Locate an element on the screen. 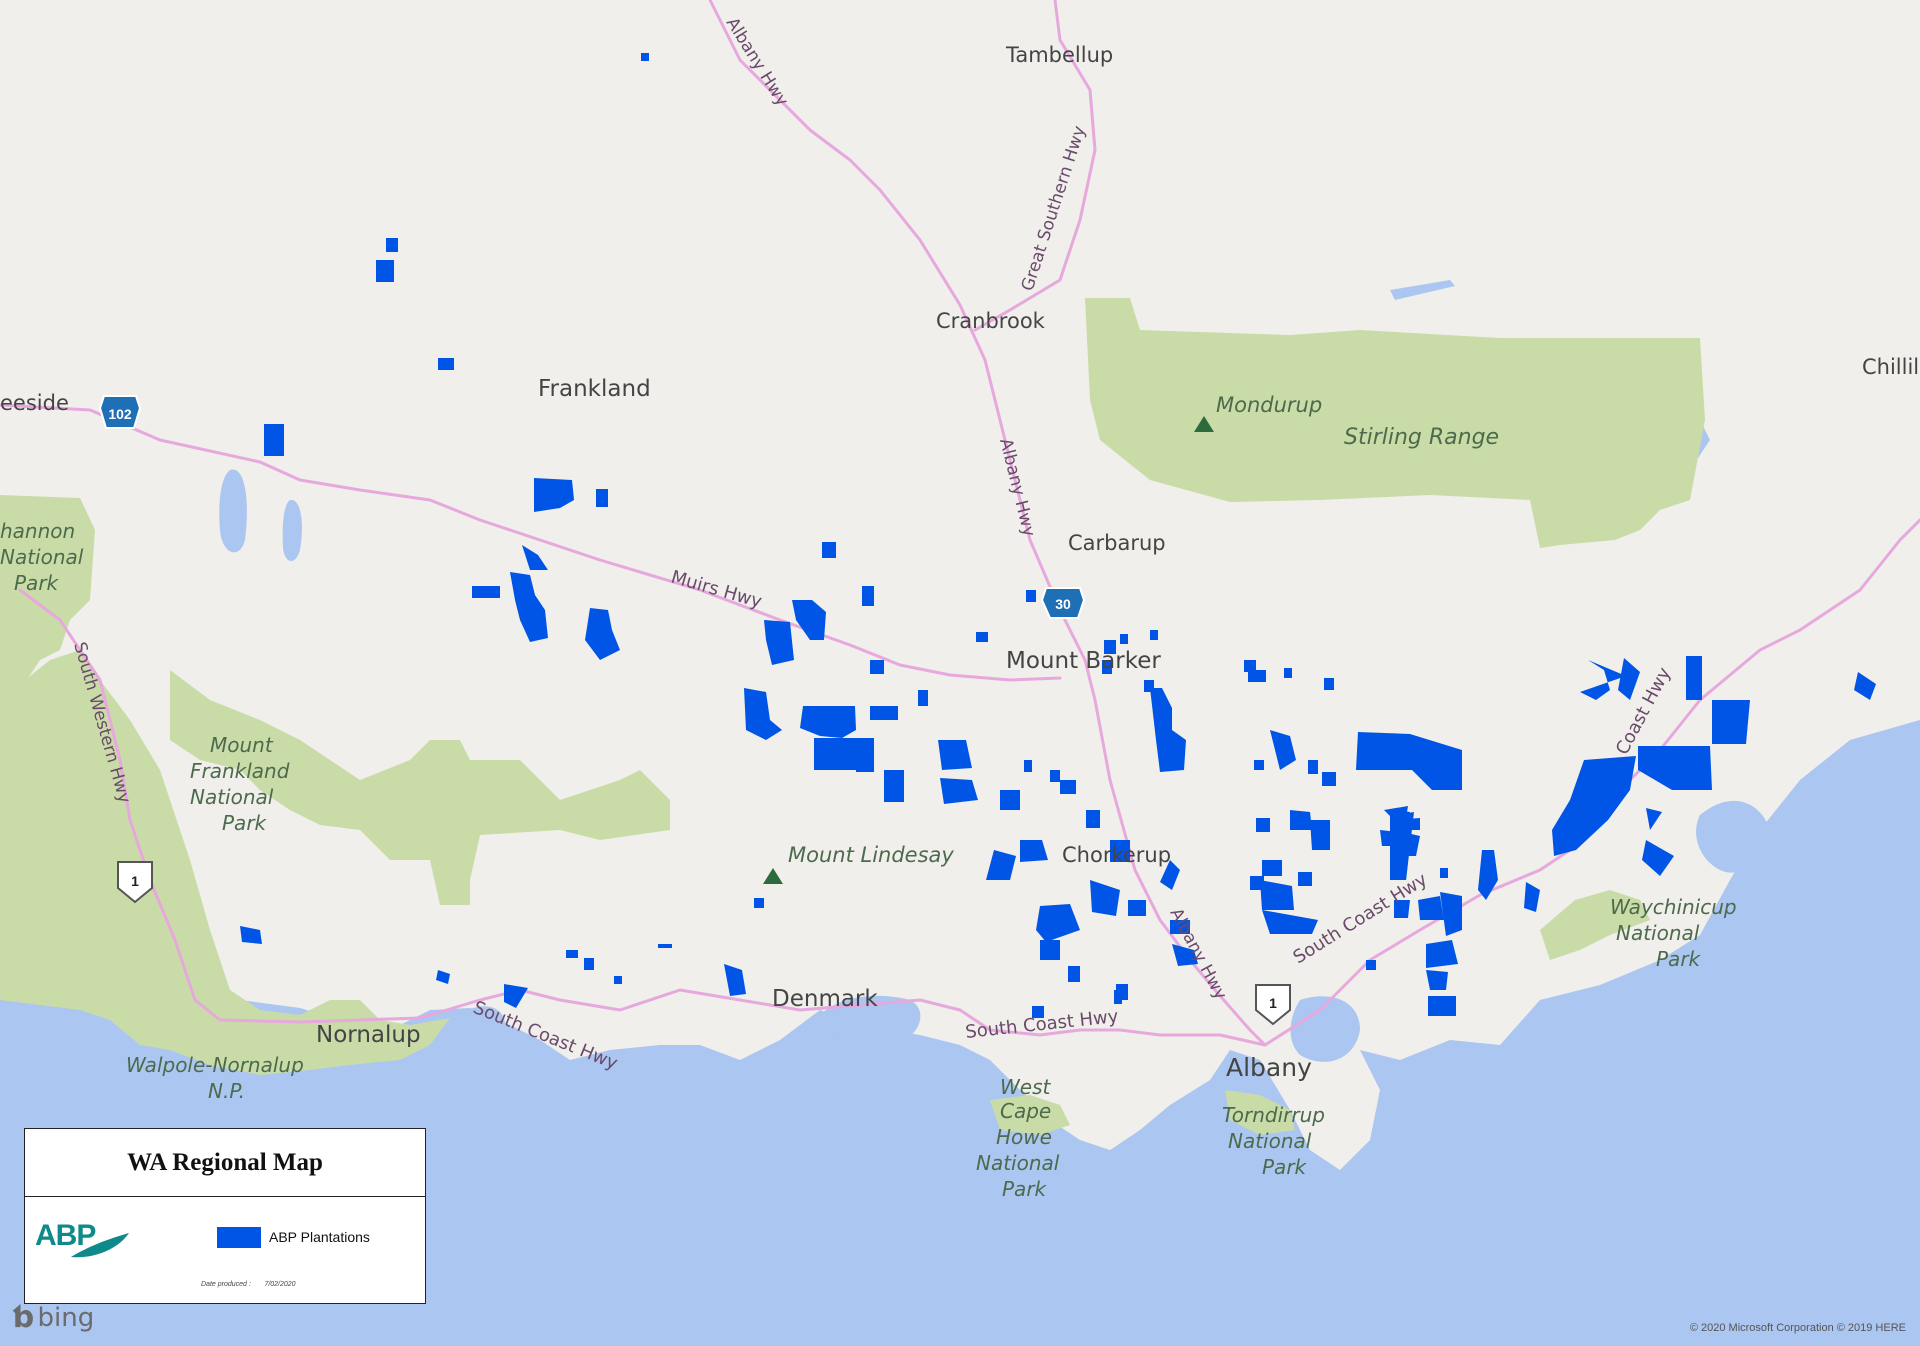 This screenshot has width=1920, height=1346. label-eeside: eeside is located at coordinates (34, 403).